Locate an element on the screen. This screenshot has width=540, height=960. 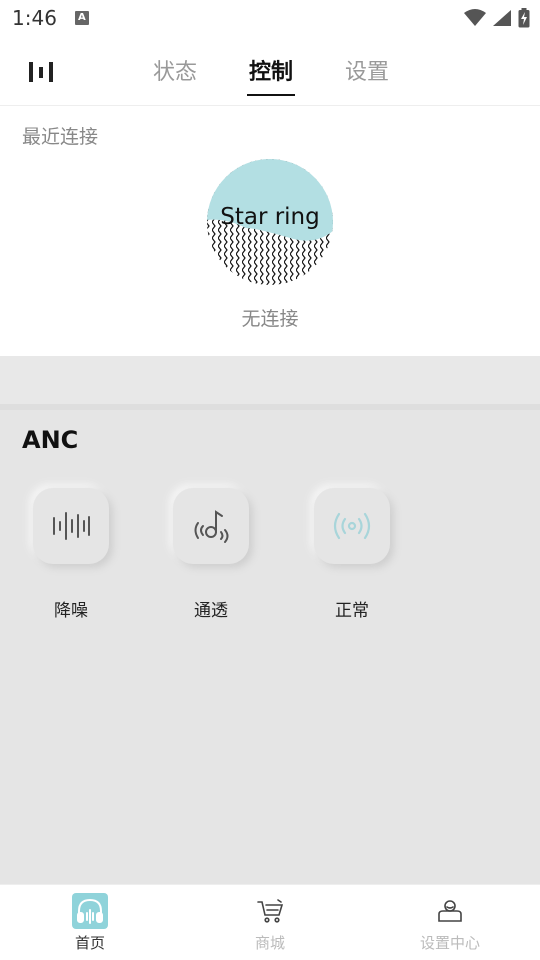
normal-signal-icon is located at coordinates (352, 526).